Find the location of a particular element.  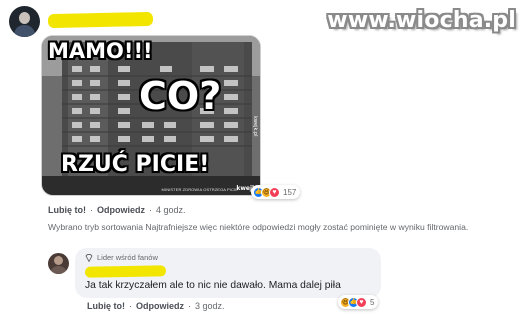

reaction-count: 157 is located at coordinates (290, 192).